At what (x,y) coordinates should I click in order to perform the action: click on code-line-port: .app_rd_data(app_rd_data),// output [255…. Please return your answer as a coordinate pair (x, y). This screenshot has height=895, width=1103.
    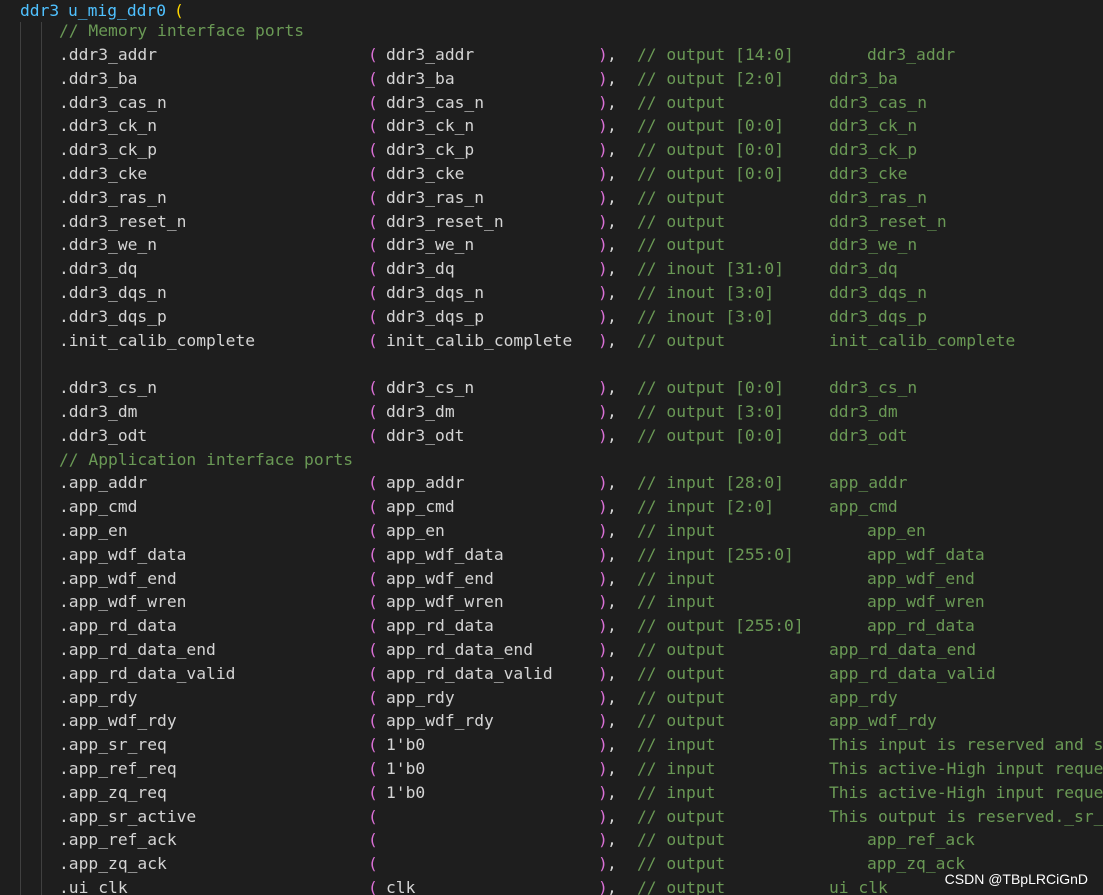
    Looking at the image, I should click on (551, 626).